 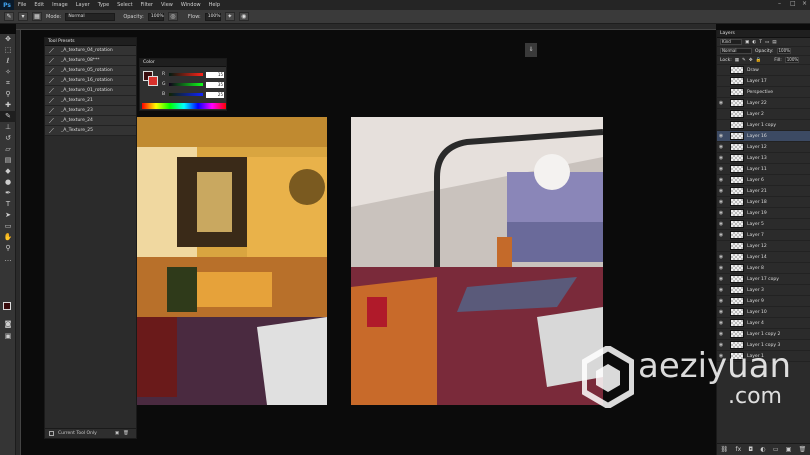 What do you see at coordinates (155, 16) in the screenshot?
I see `opacity-input: 100%` at bounding box center [155, 16].